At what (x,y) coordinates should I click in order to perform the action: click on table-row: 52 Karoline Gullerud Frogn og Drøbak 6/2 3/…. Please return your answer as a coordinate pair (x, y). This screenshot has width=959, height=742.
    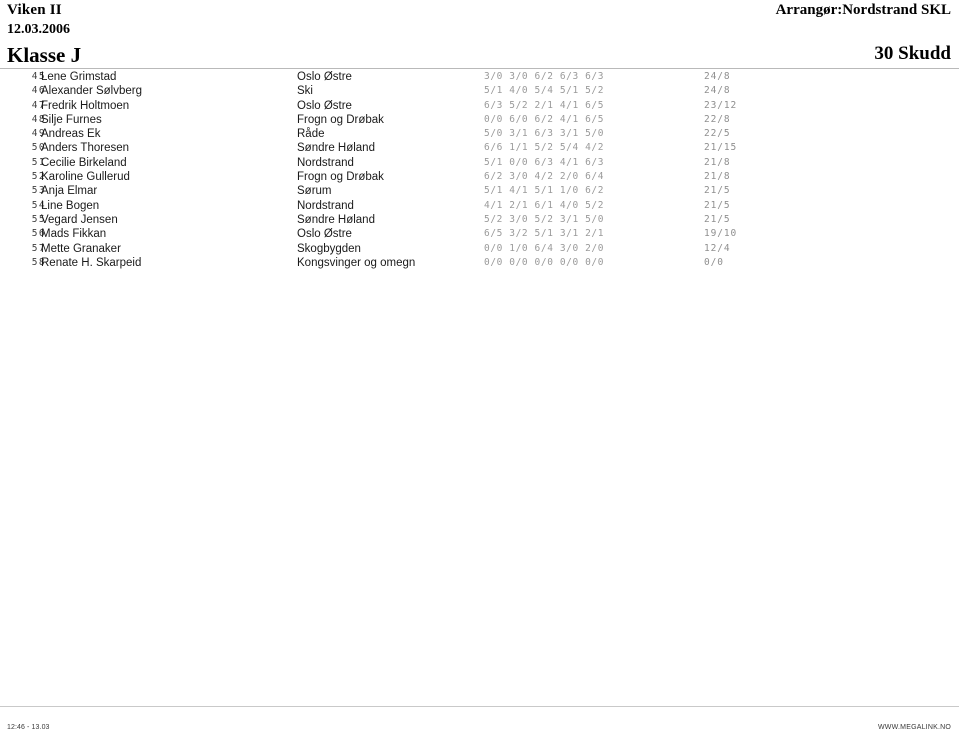
    Looking at the image, I should click on (479, 177).